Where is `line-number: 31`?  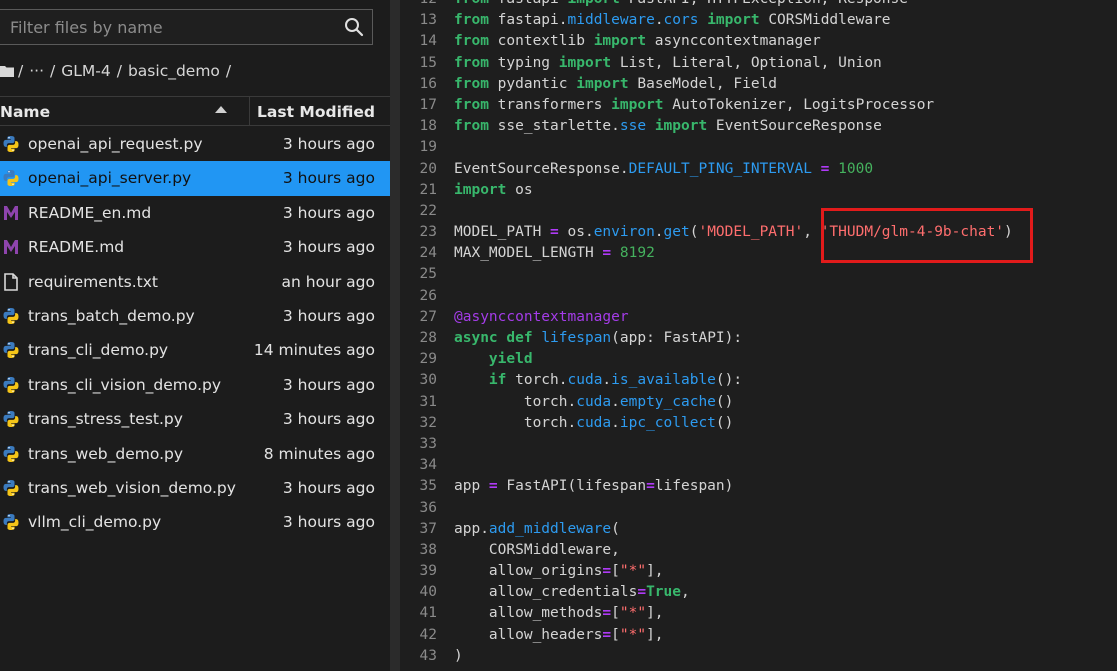
line-number: 31 is located at coordinates (428, 401).